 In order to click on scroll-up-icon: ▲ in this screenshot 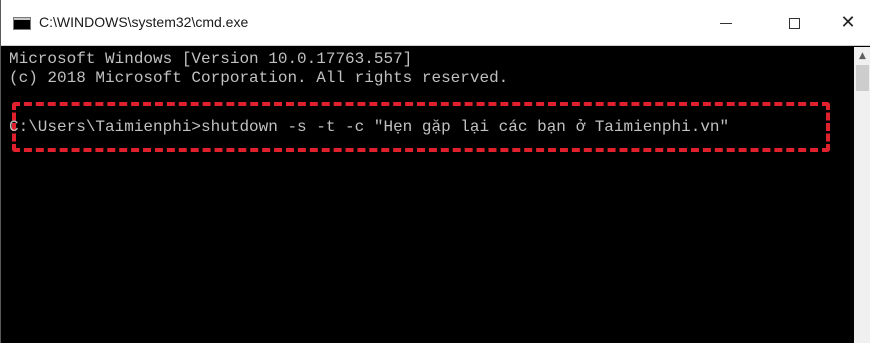, I will do `click(862, 55)`.